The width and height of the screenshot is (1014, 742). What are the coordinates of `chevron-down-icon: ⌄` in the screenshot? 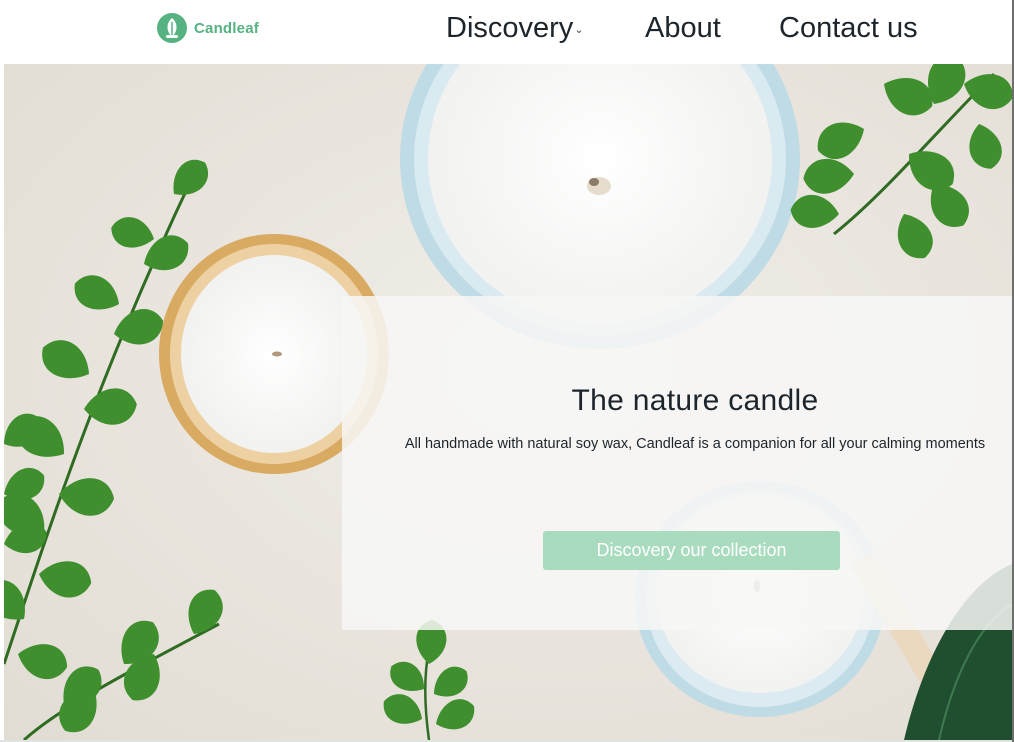 It's located at (579, 30).